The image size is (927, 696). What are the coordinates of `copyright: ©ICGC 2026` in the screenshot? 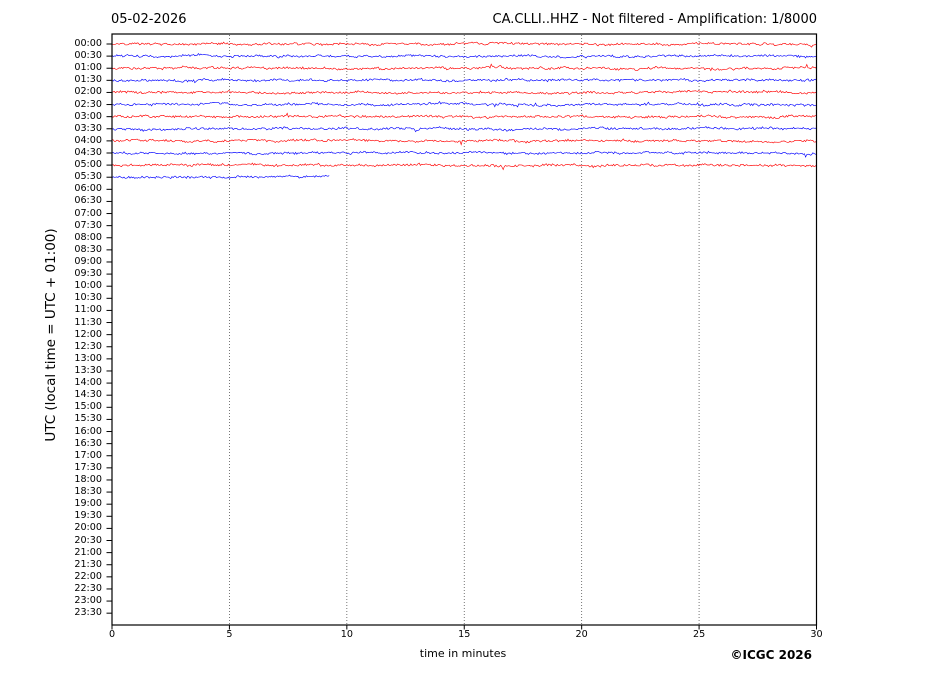 It's located at (771, 655).